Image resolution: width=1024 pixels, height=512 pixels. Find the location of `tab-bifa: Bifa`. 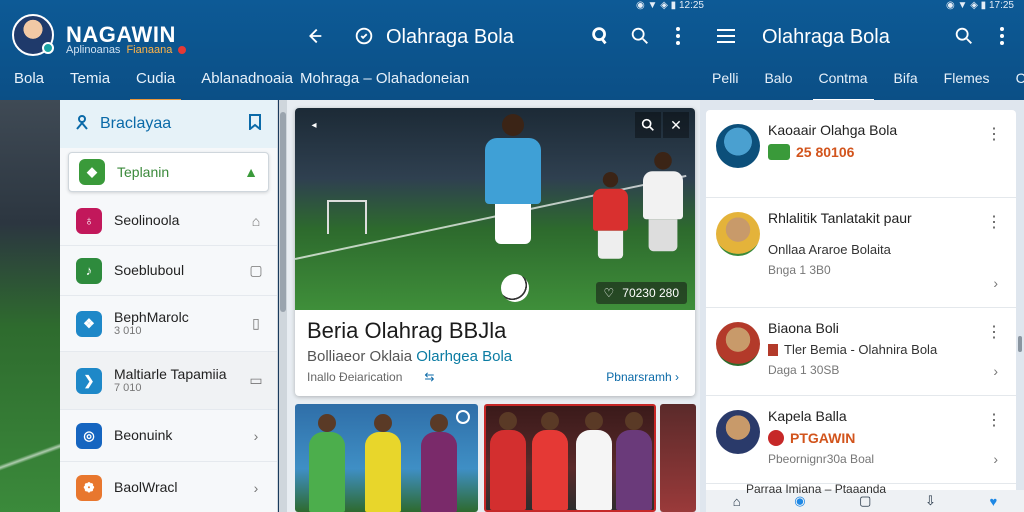

tab-bifa: Bifa is located at coordinates (906, 80).